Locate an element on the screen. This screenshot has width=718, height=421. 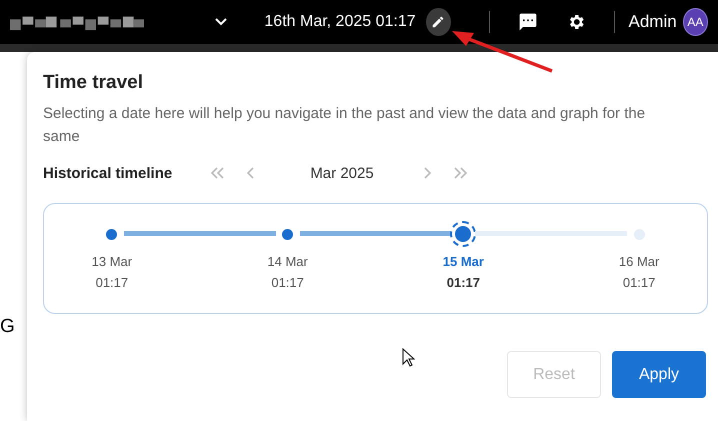
chevron-down-icon is located at coordinates (221, 22).